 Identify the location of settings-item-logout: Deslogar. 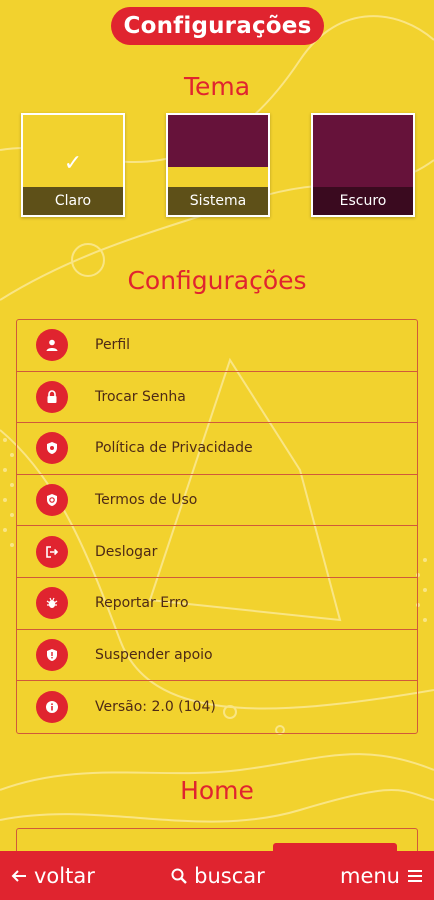
(217, 552).